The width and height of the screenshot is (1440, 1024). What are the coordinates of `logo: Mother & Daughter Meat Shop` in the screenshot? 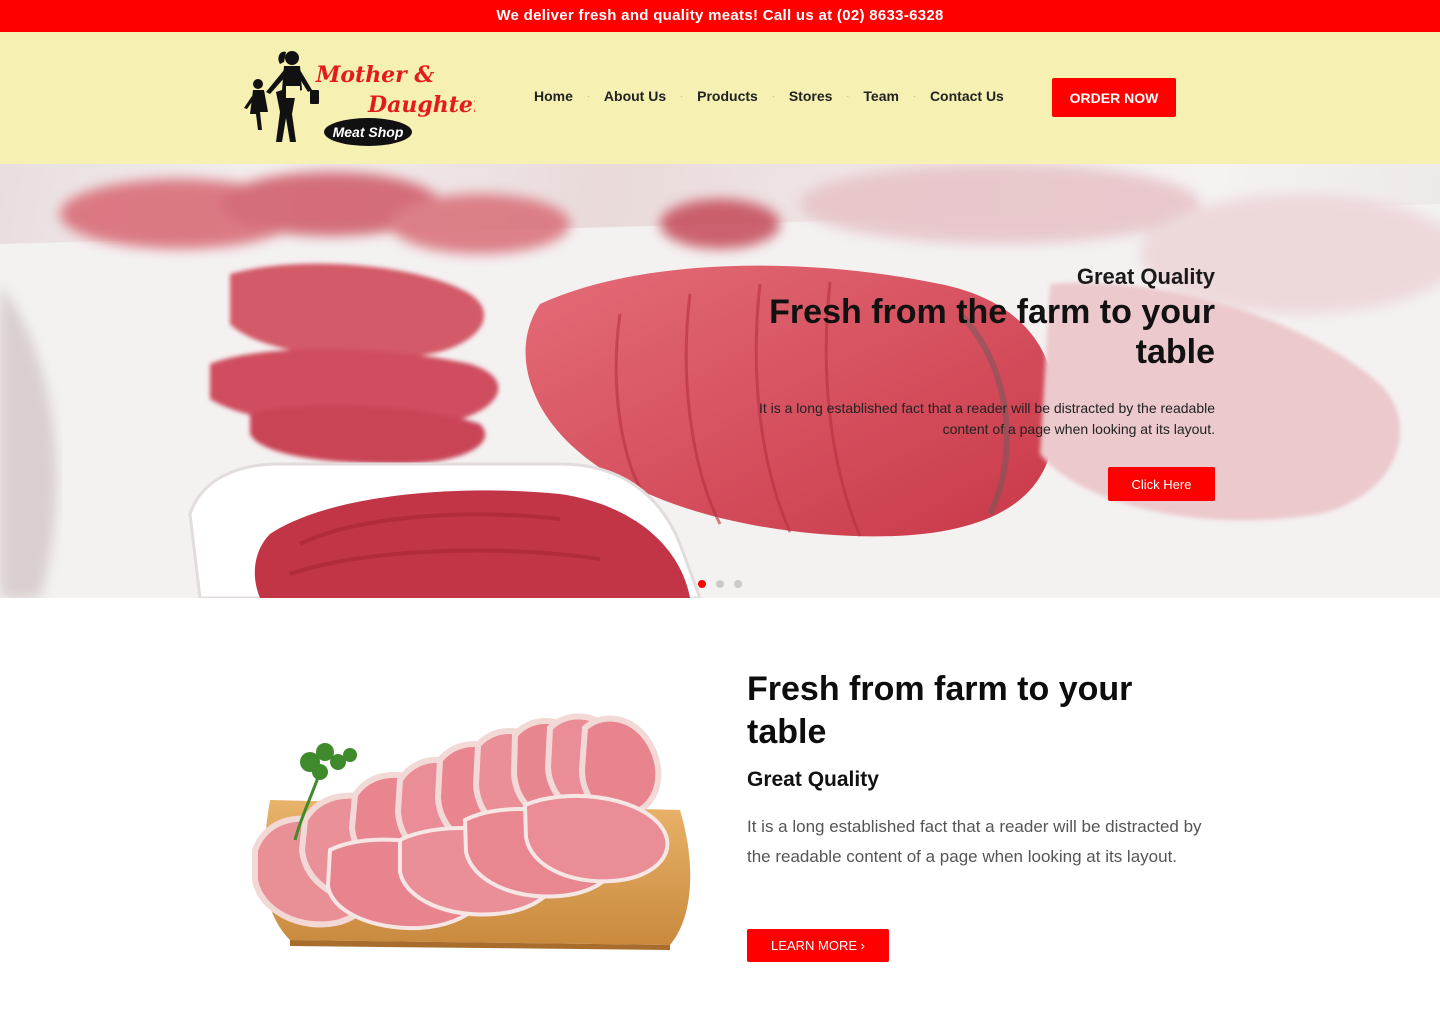 It's located at (357, 98).